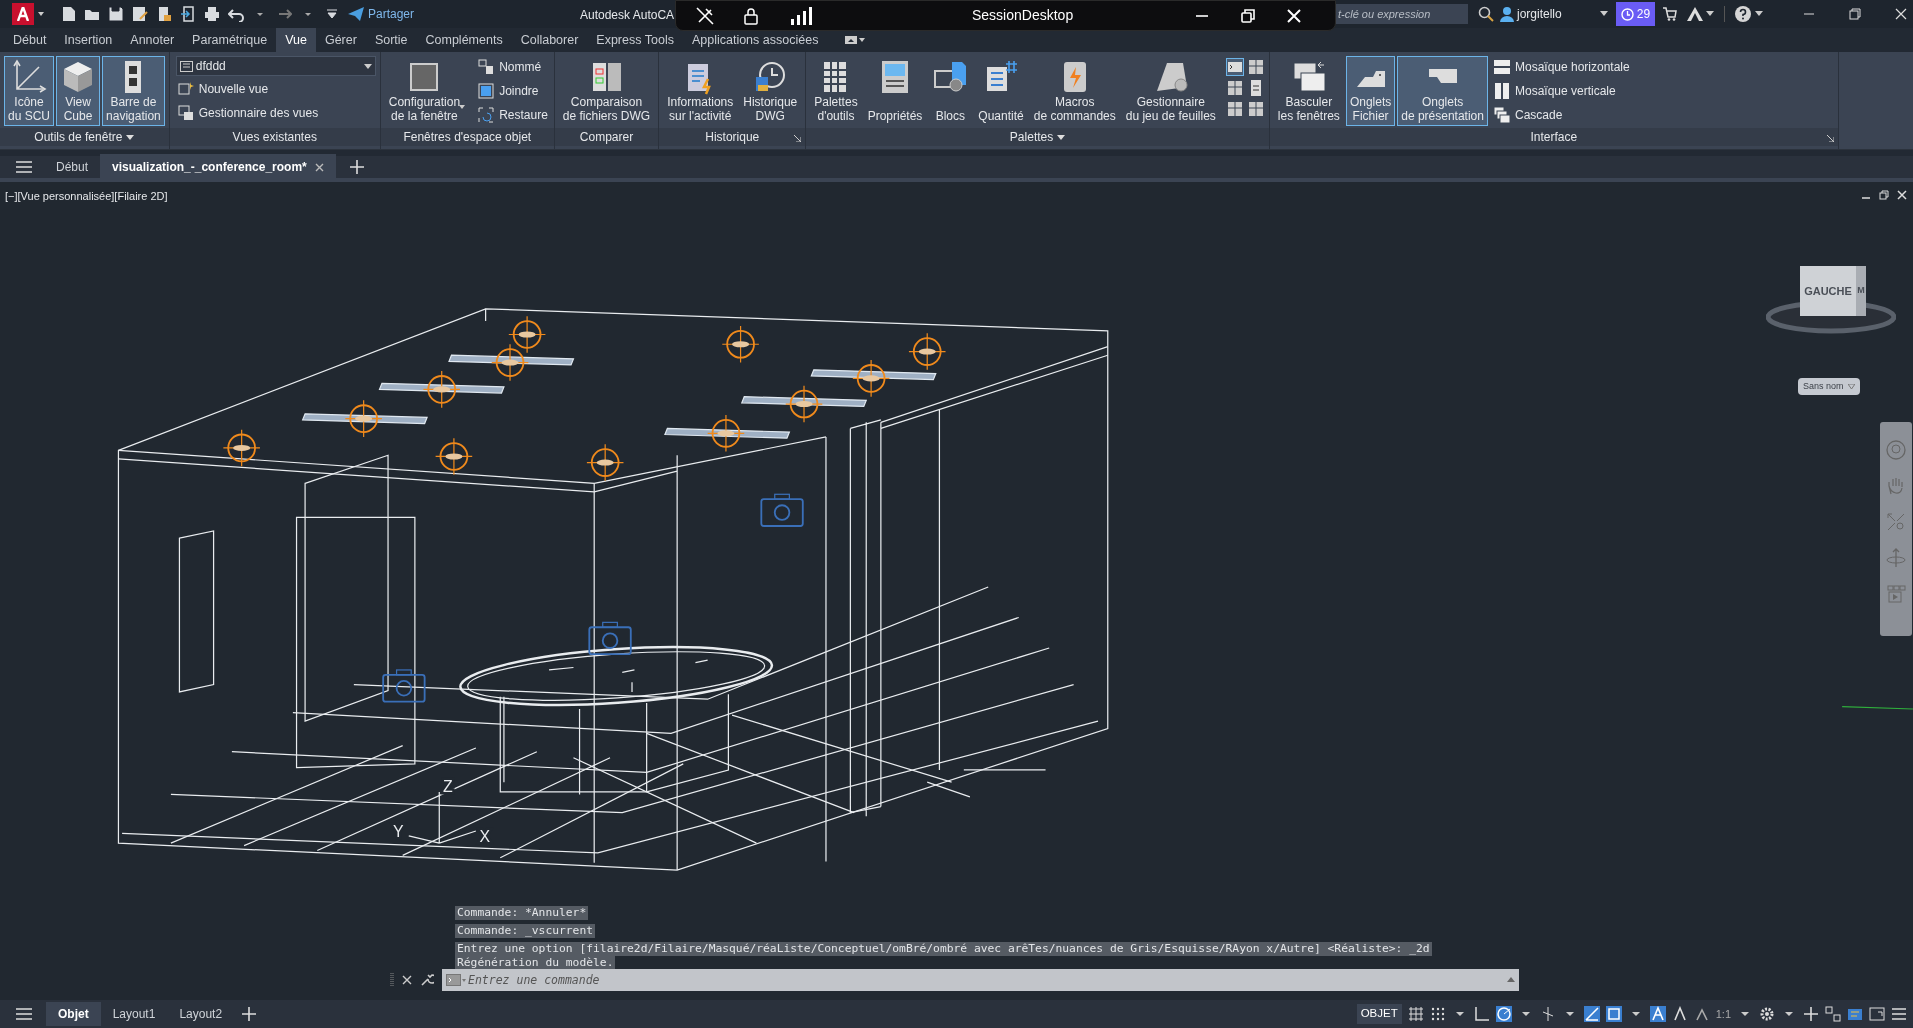 Image resolution: width=1913 pixels, height=1028 pixels. I want to click on import-icon, so click(188, 14).